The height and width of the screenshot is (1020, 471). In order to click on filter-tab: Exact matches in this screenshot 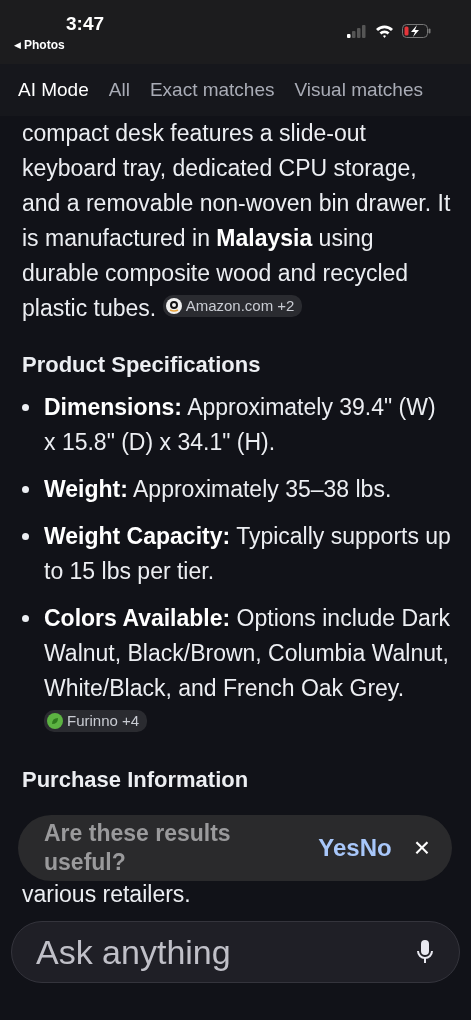, I will do `click(212, 90)`.